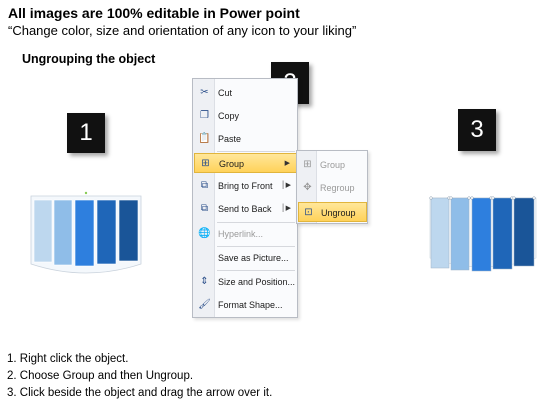 This screenshot has width=560, height=420. I want to click on submenu-arrow-icon: ▶, so click(287, 163).